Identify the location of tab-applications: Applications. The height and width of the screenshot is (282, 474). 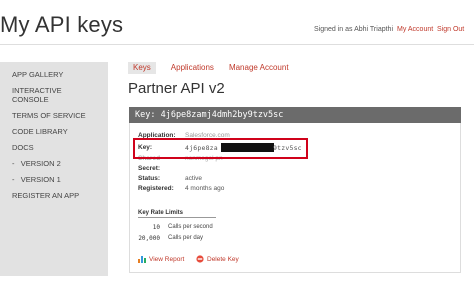
(192, 68).